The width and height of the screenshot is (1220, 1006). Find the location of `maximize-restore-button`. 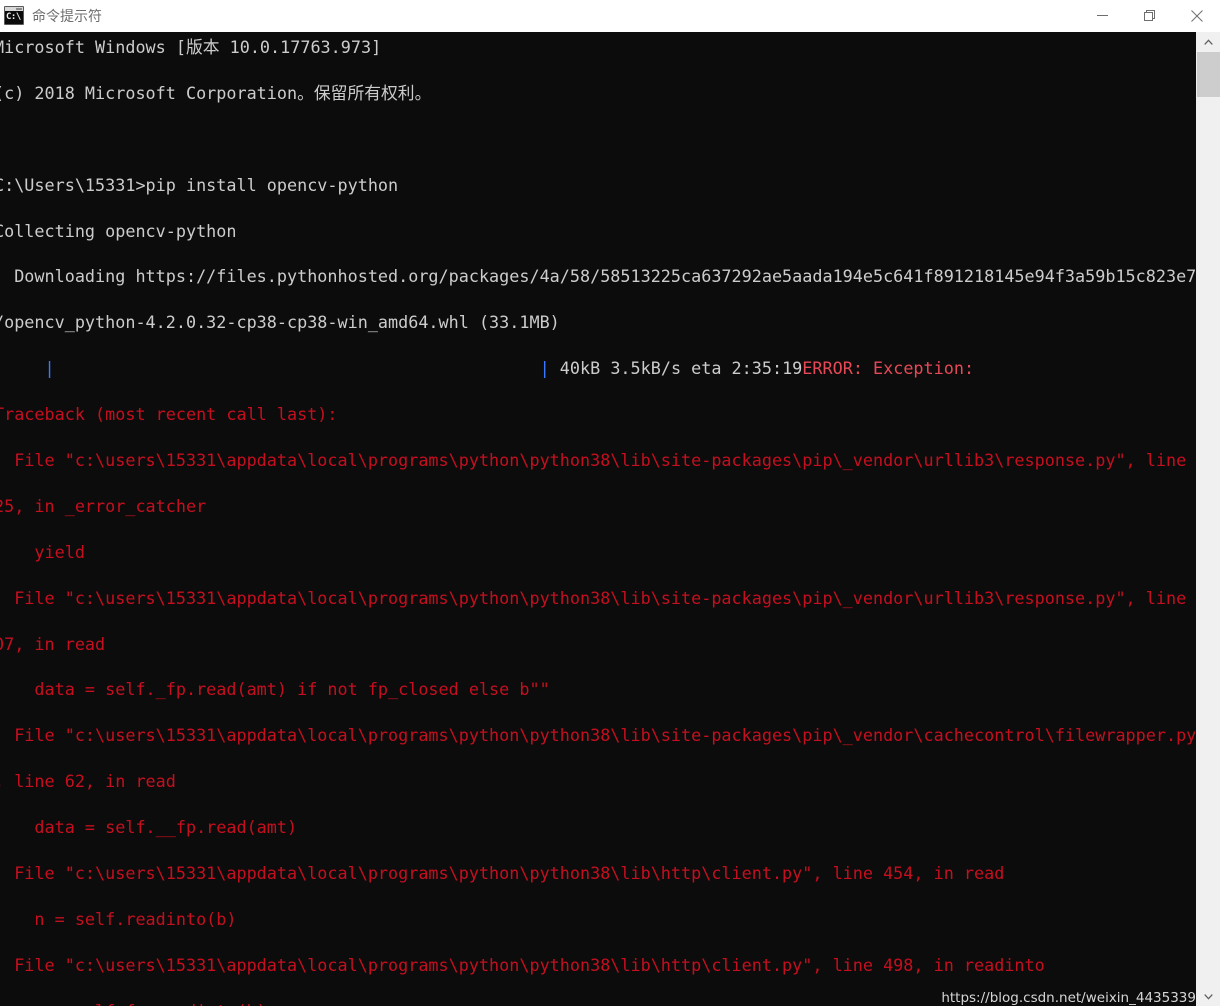

maximize-restore-button is located at coordinates (1149, 15).